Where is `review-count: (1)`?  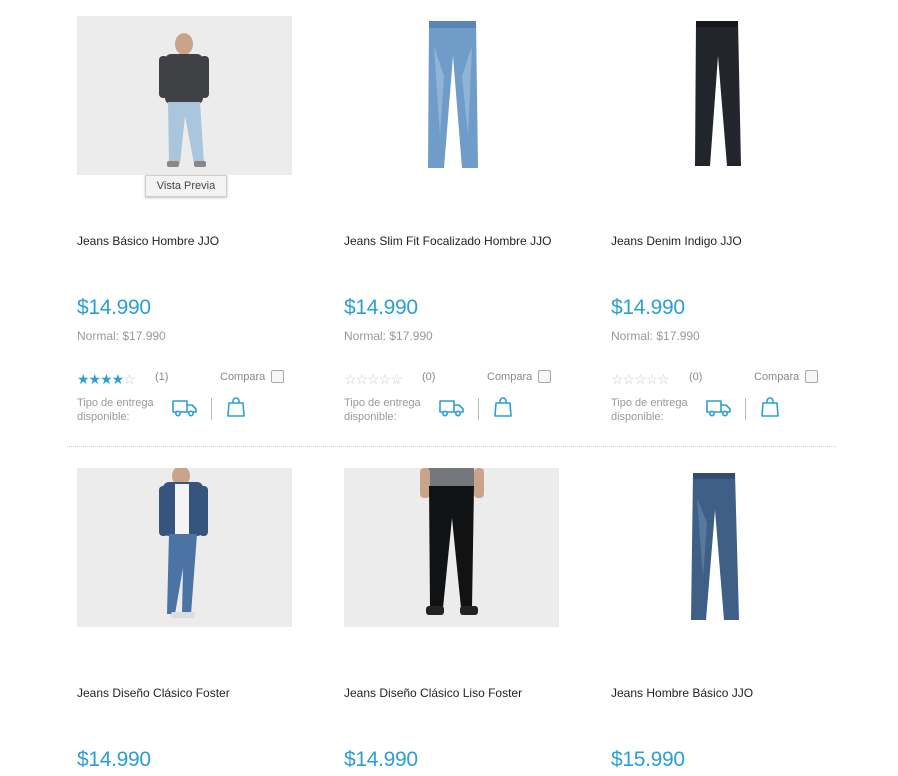 review-count: (1) is located at coordinates (161, 377).